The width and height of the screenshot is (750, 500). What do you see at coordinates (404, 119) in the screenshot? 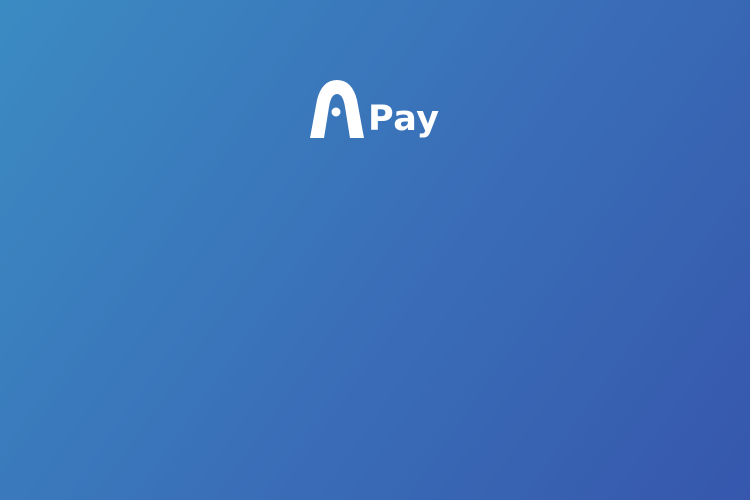
I see `brand-wordmark: Pay` at bounding box center [404, 119].